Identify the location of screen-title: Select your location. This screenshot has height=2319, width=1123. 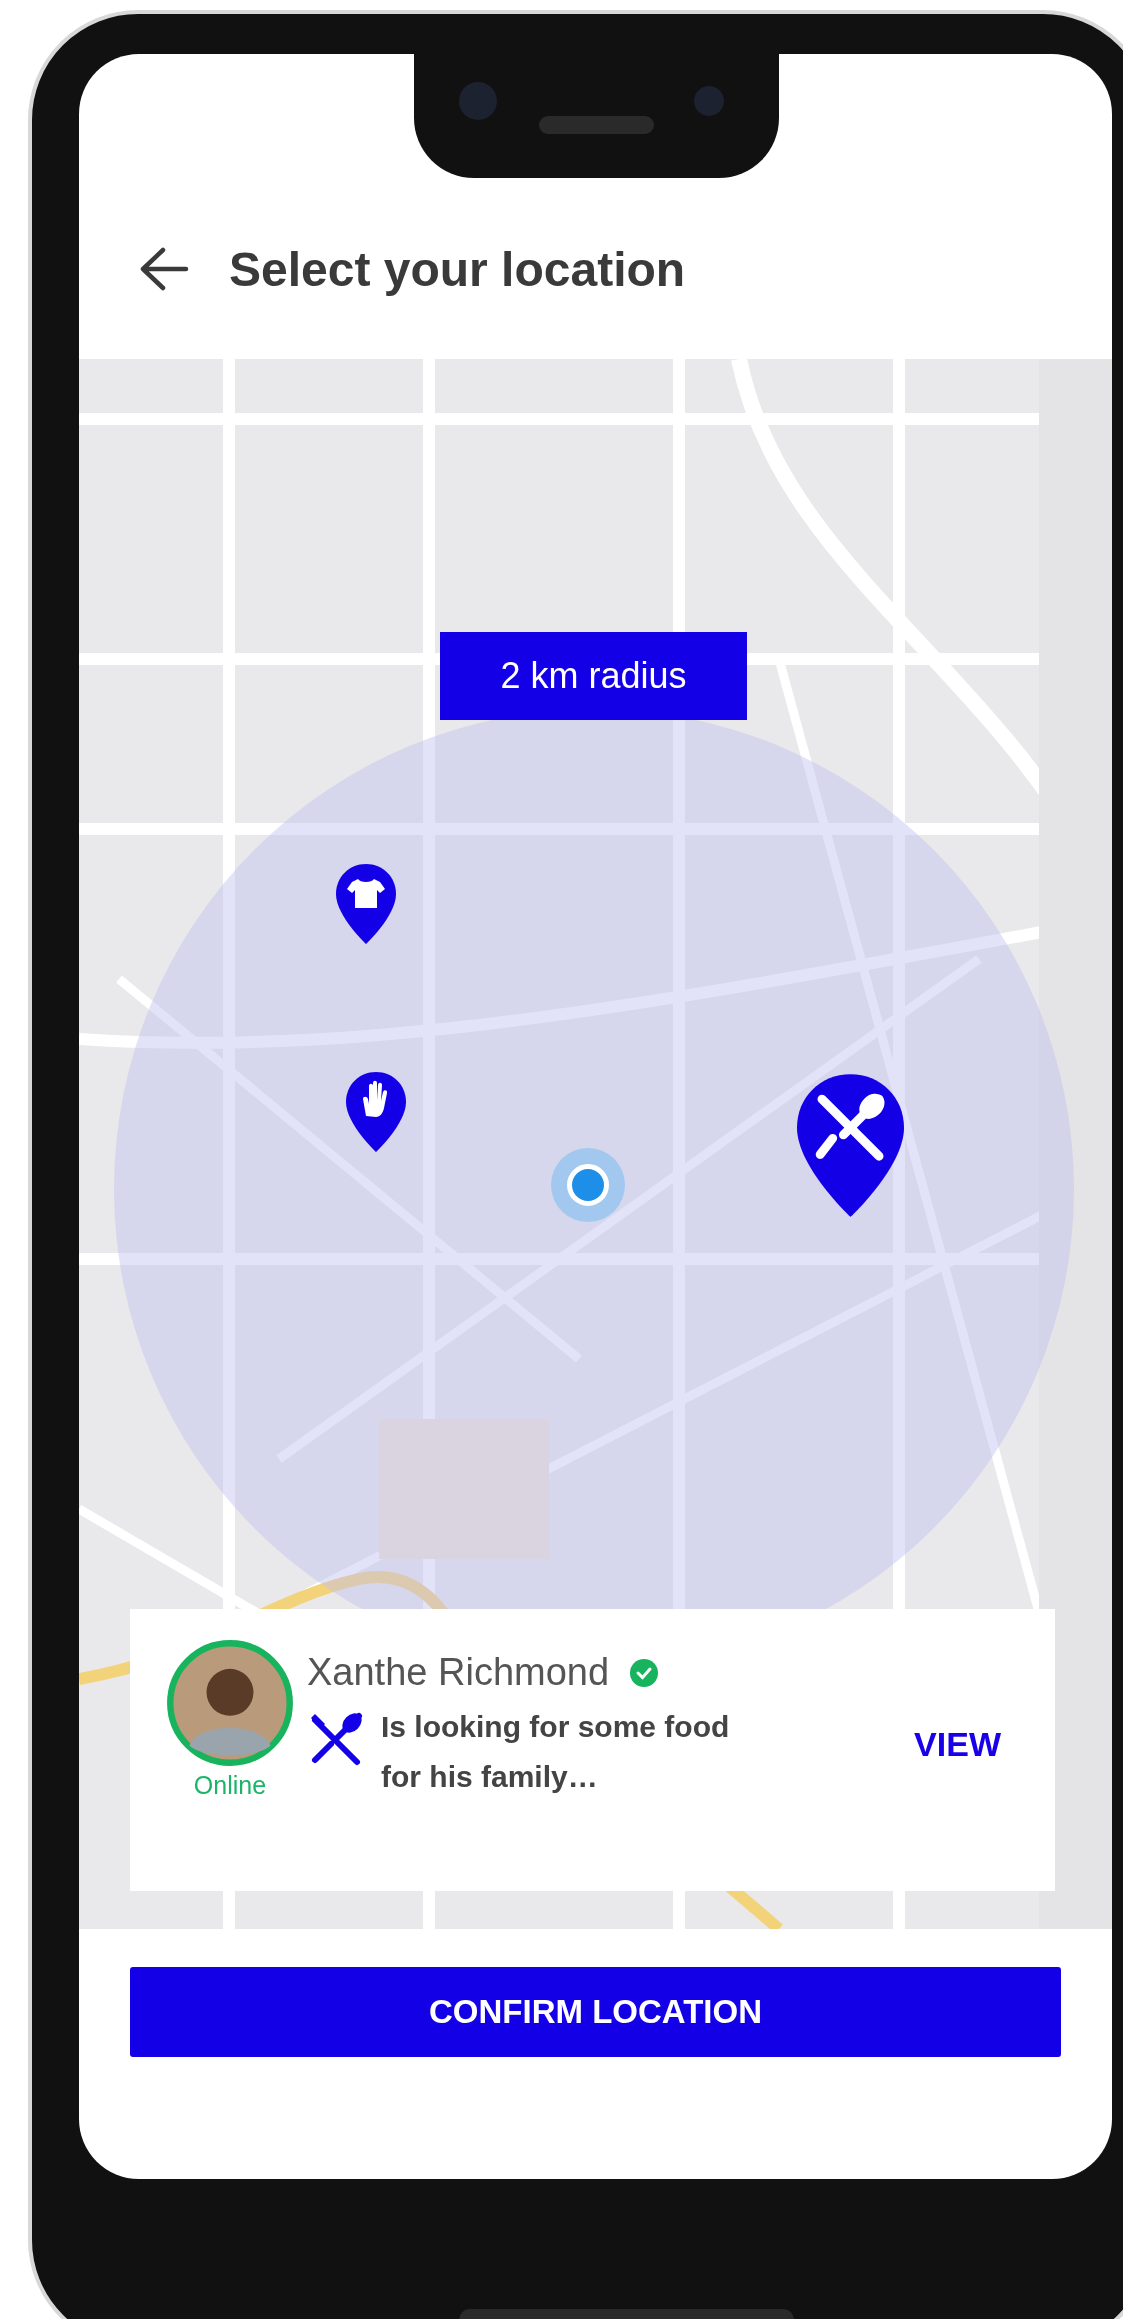
(457, 269).